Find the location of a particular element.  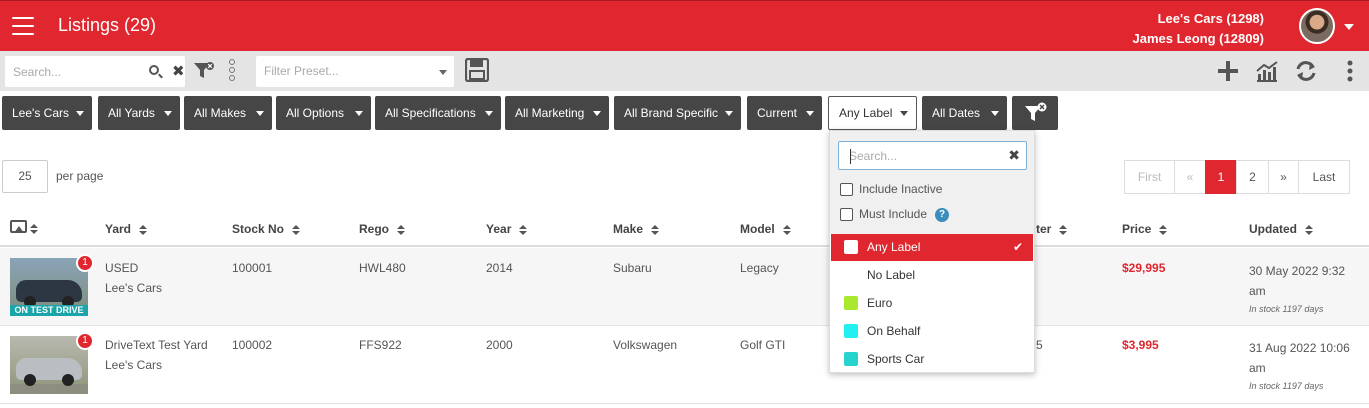

column-label: Make is located at coordinates (628, 229).